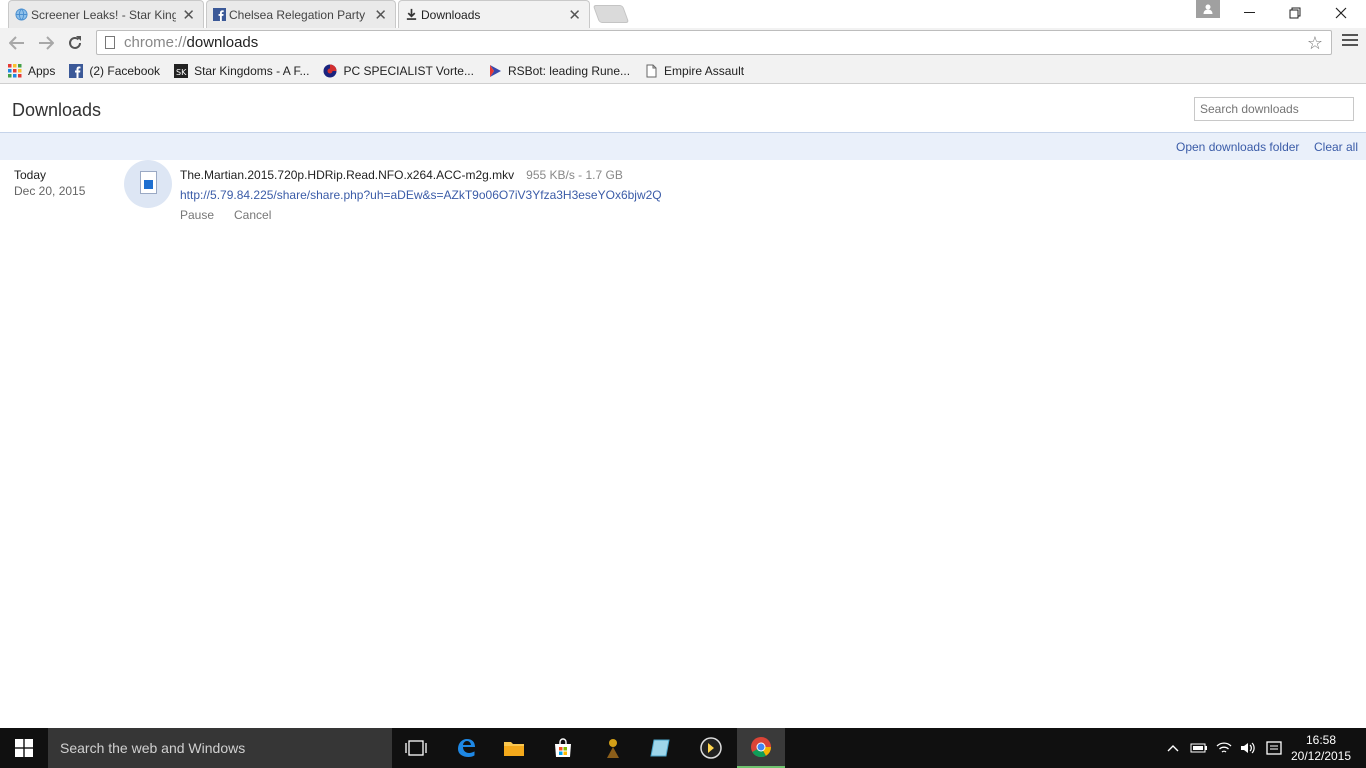  I want to click on action-center-icon, so click(1274, 748).